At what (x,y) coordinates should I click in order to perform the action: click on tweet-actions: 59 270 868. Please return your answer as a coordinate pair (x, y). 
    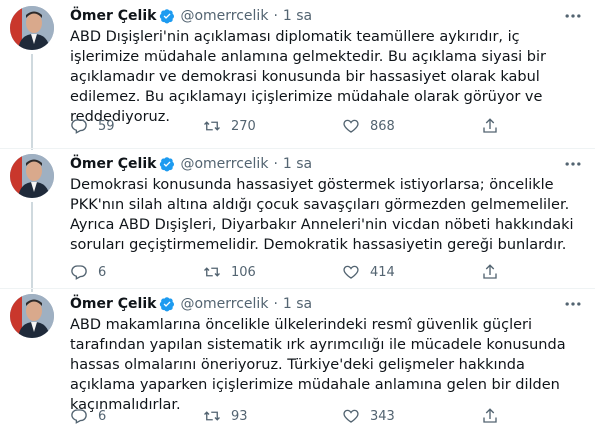
    Looking at the image, I should click on (295, 126).